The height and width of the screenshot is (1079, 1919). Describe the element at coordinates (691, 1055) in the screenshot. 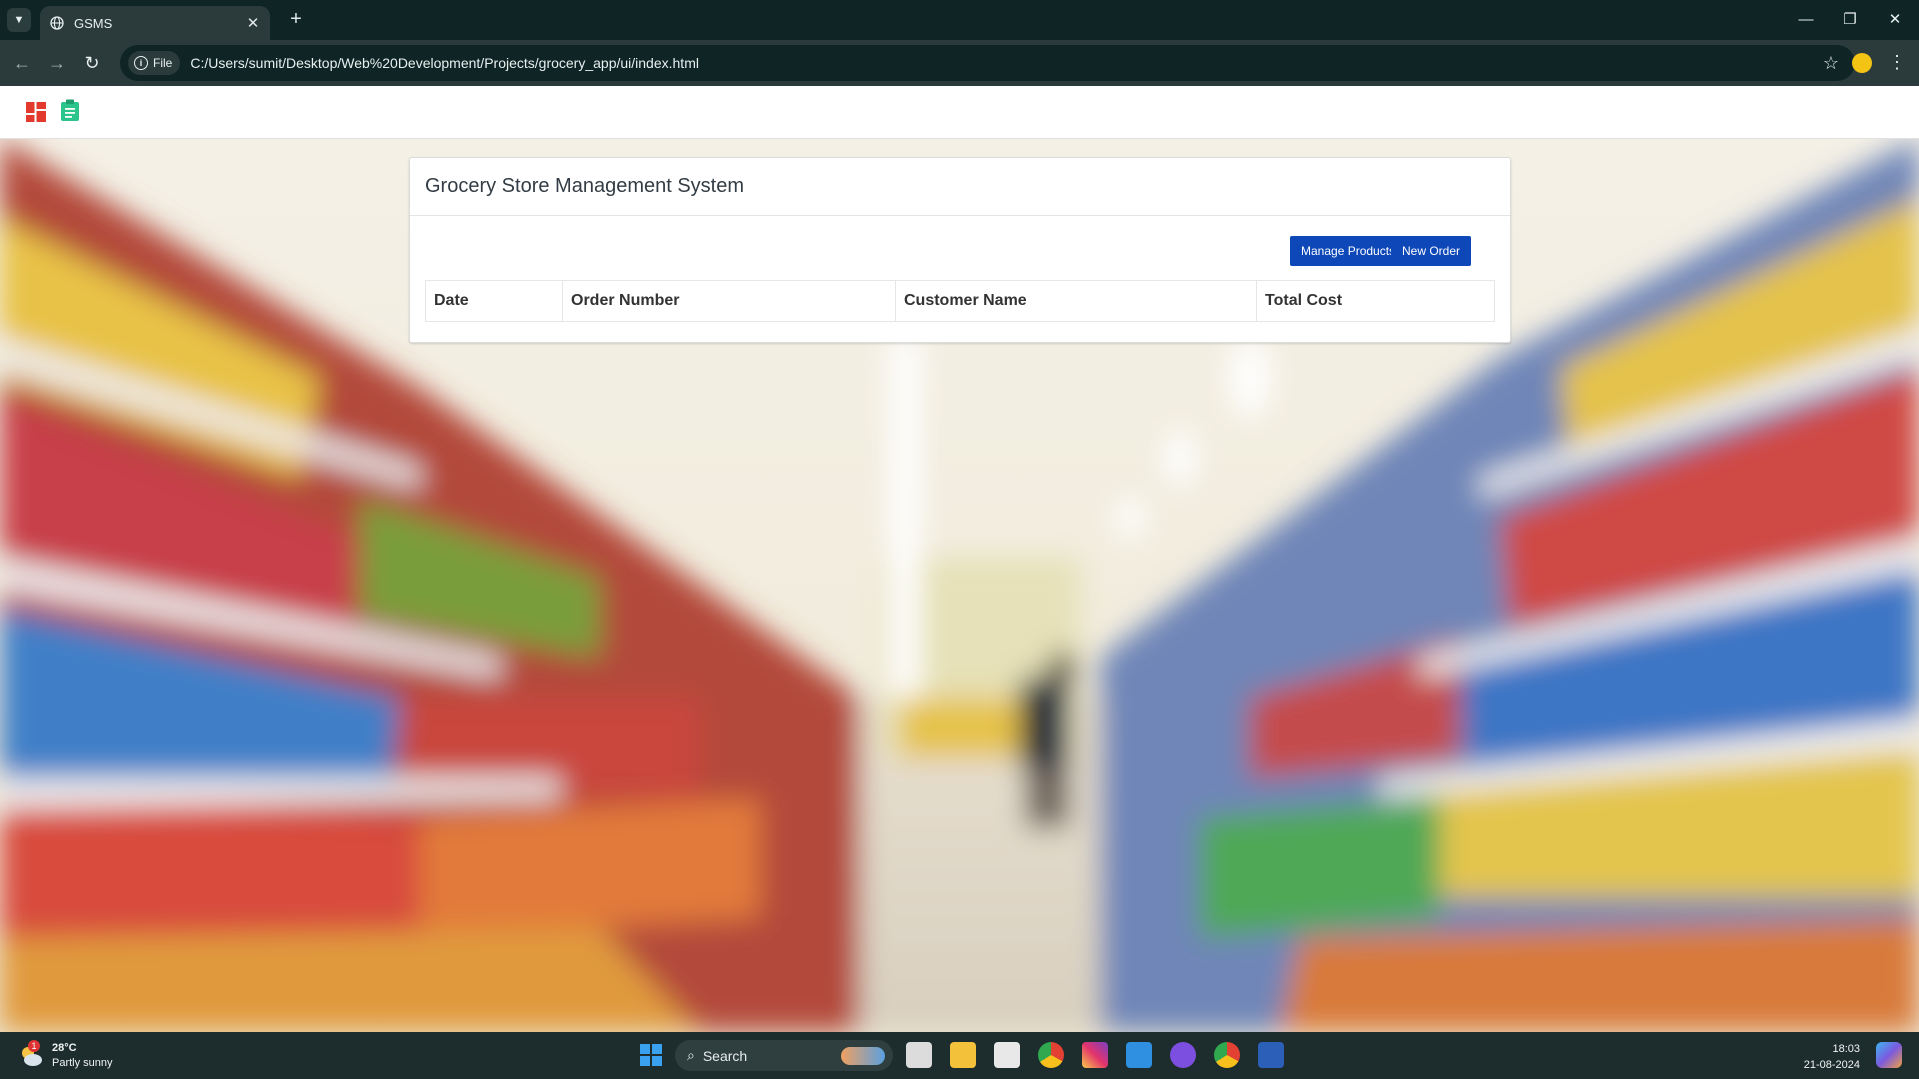

I see `search-icon: ⌕` at that location.